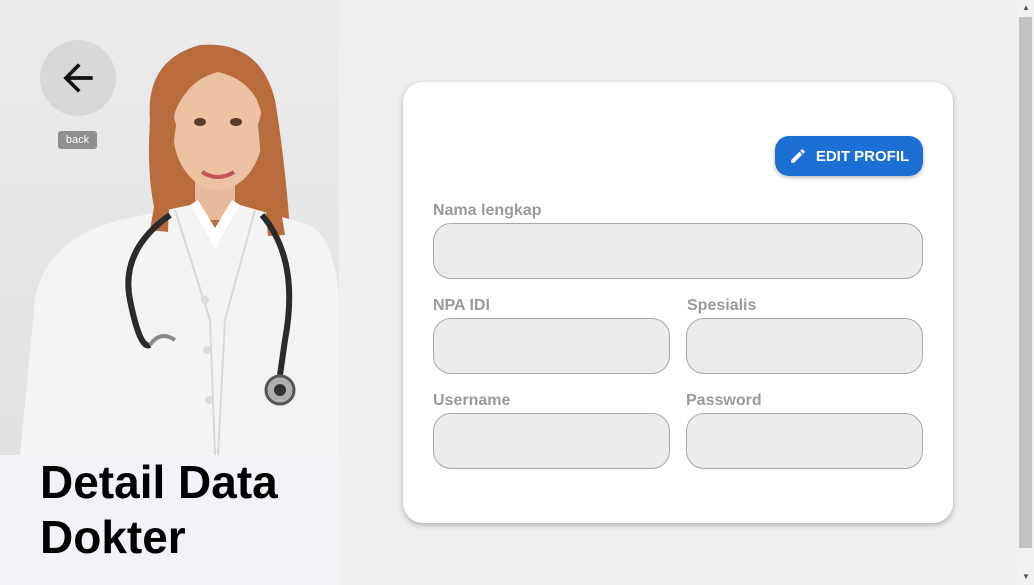 Image resolution: width=1034 pixels, height=585 pixels. What do you see at coordinates (722, 305) in the screenshot?
I see `spesialis-label: Spesialis` at bounding box center [722, 305].